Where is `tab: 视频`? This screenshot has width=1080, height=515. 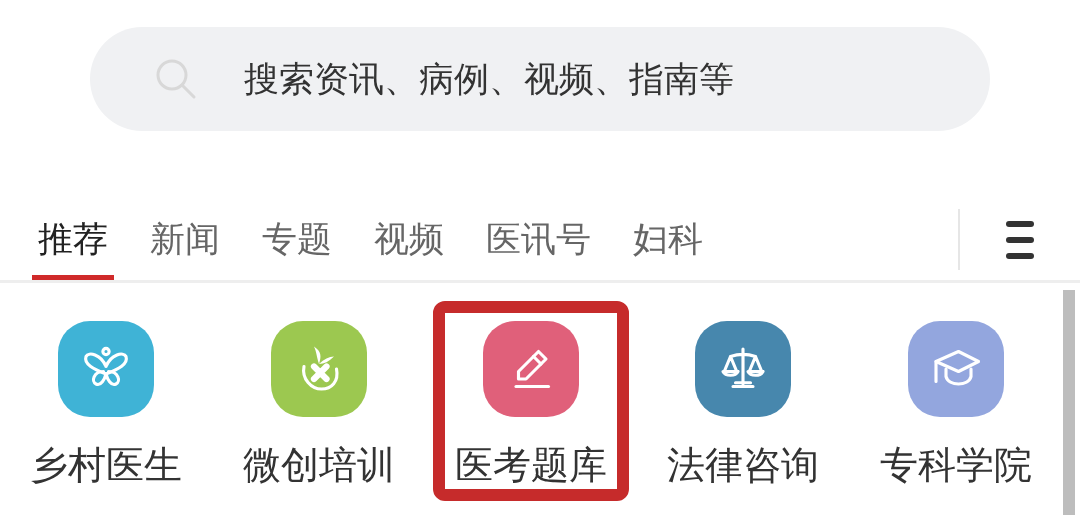 tab: 视频 is located at coordinates (409, 239).